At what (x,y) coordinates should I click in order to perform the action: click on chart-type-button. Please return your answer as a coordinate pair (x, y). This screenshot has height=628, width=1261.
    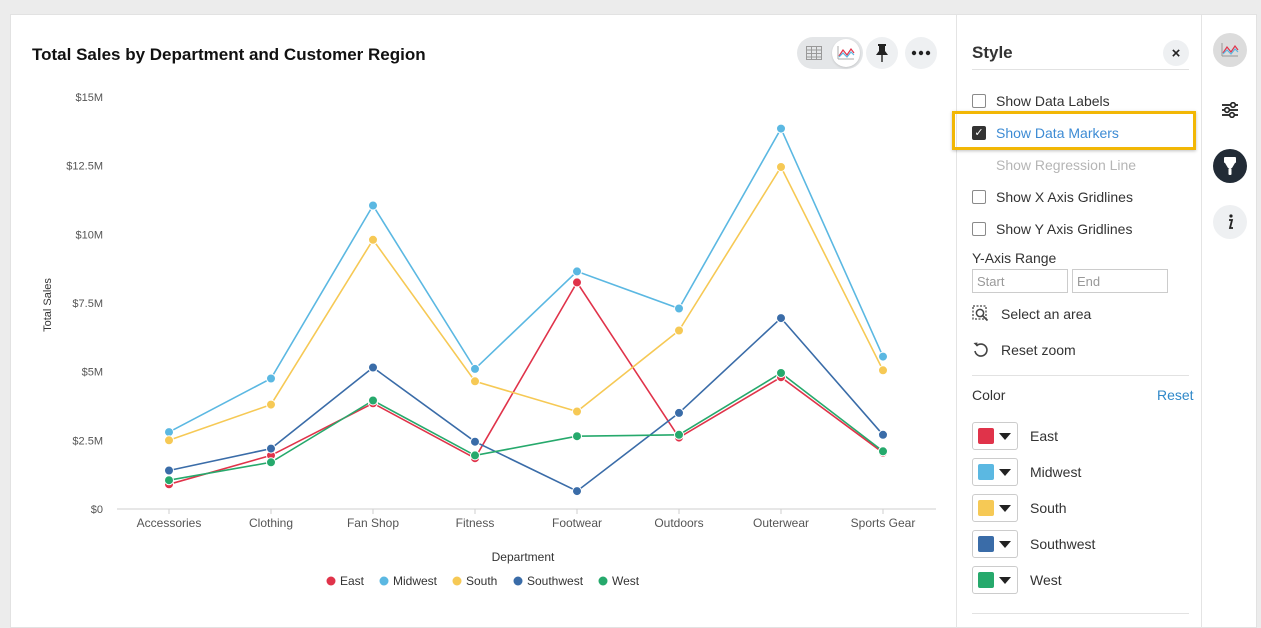
    Looking at the image, I should click on (1230, 50).